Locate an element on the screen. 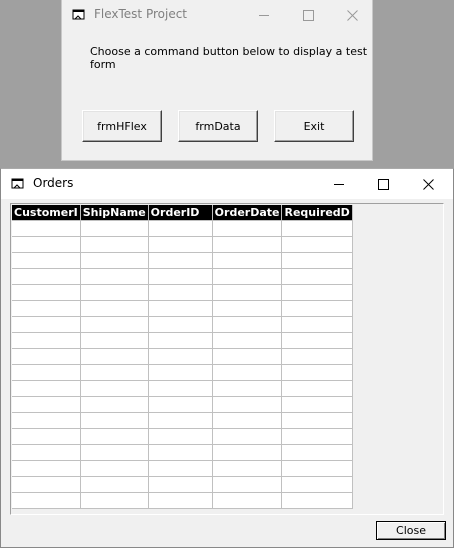 This screenshot has width=454, height=548. column-header-orderdate: OrderDate is located at coordinates (247, 213).